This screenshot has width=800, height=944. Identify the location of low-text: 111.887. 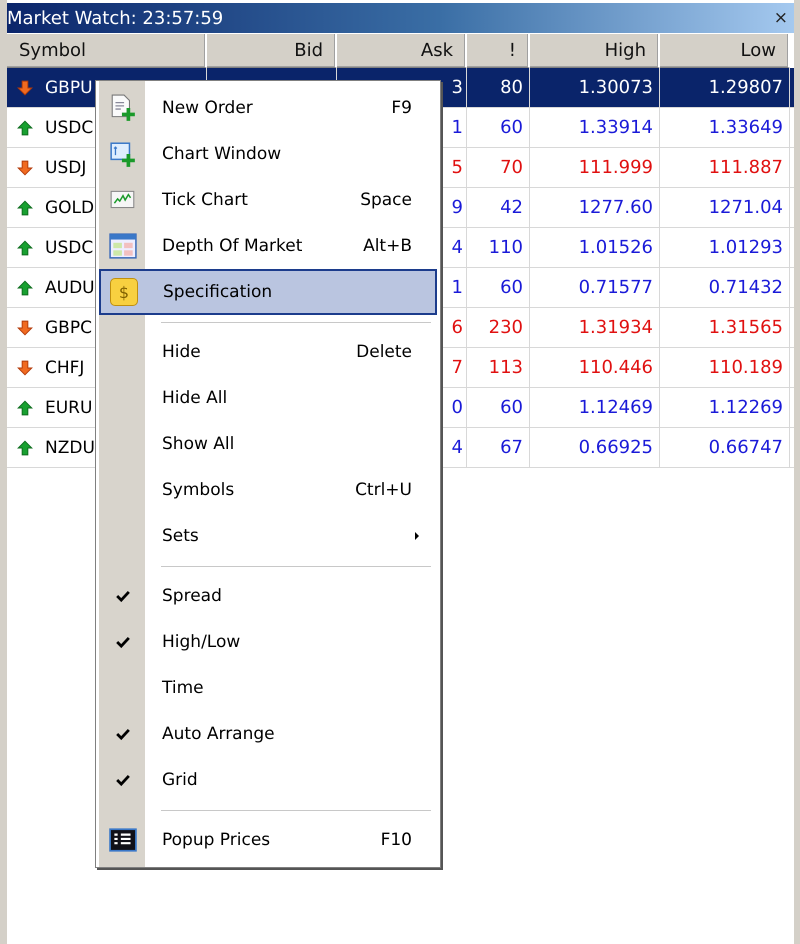
(745, 167).